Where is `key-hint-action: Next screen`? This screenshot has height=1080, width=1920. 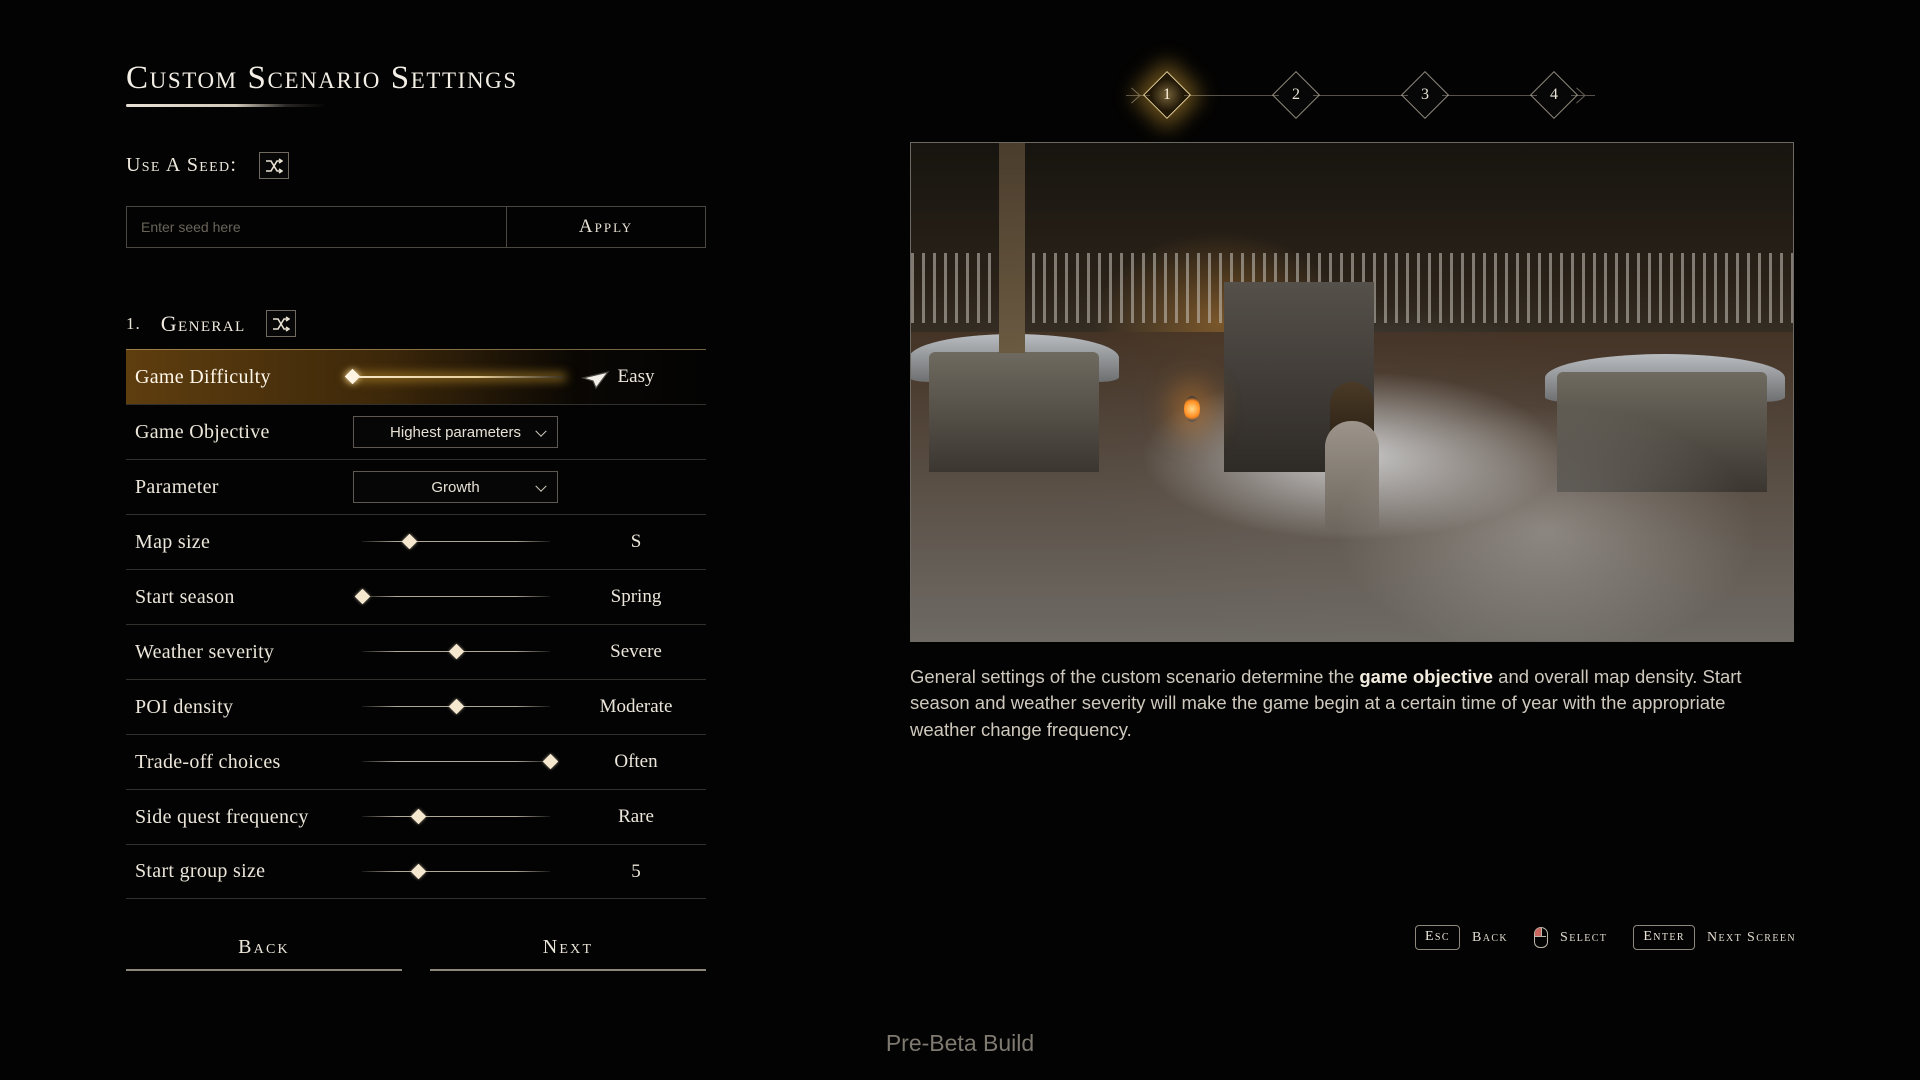 key-hint-action: Next screen is located at coordinates (1751, 937).